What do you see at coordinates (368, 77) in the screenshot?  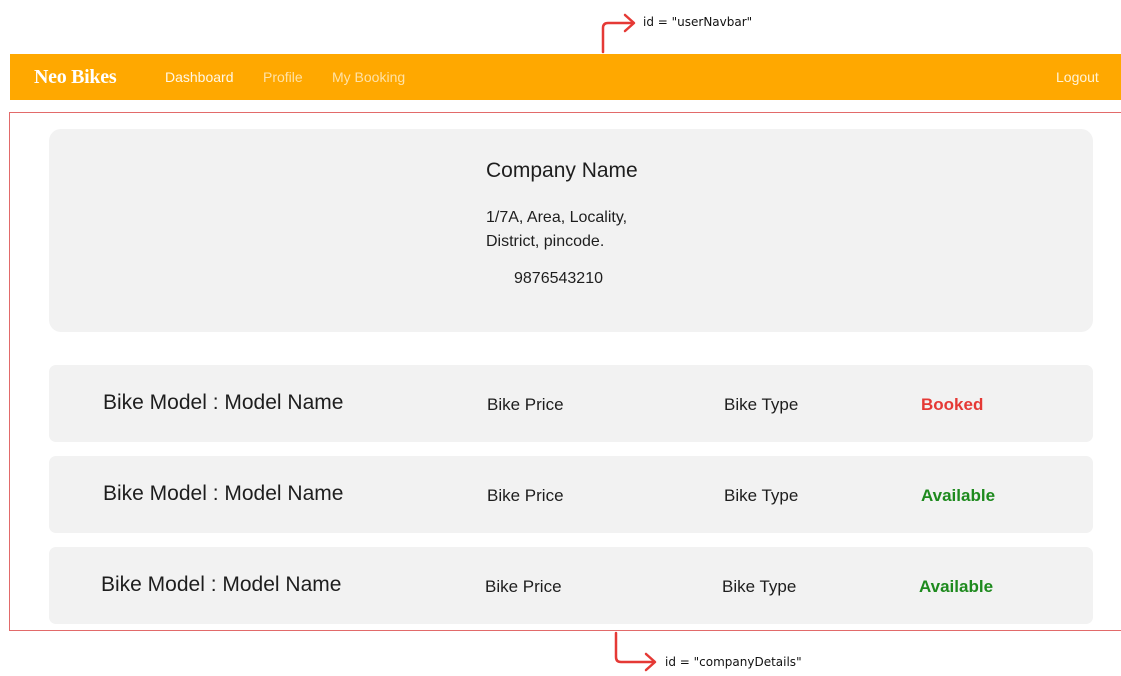 I see `nav-link-my-booking: My Booking` at bounding box center [368, 77].